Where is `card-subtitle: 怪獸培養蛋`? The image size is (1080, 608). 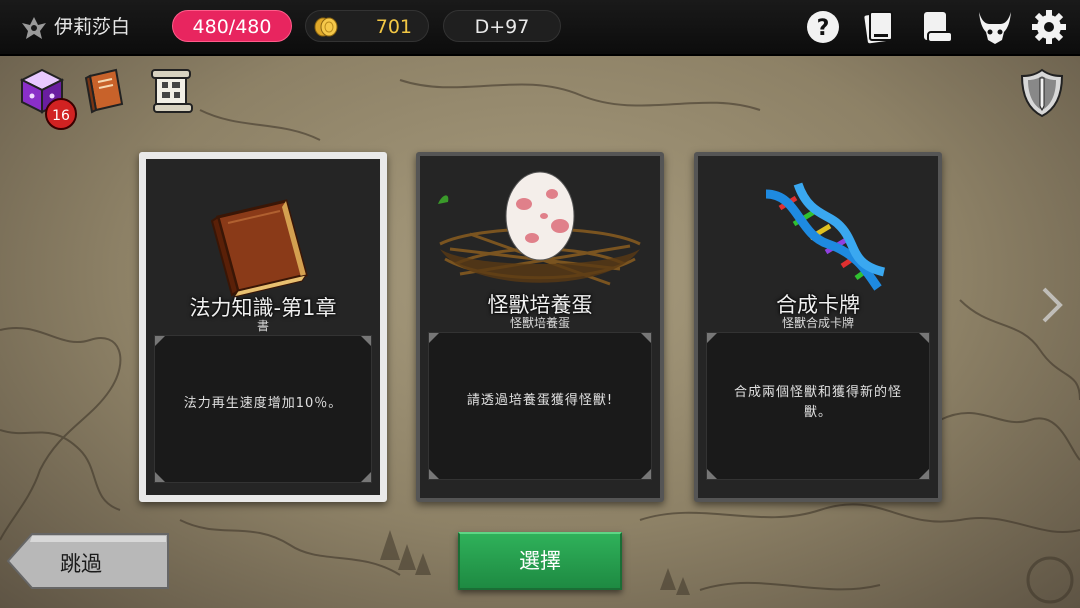
card-subtitle: 怪獸培養蛋 is located at coordinates (539, 323).